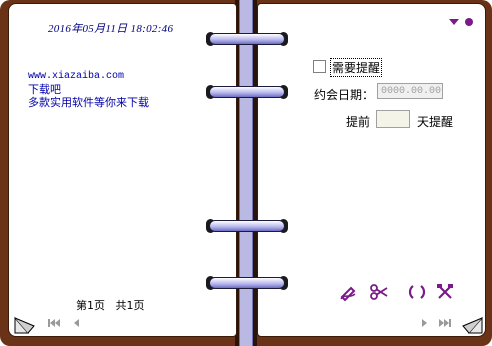 The width and height of the screenshot is (492, 346). I want to click on note-line: www.xiazaiba.com, so click(76, 76).